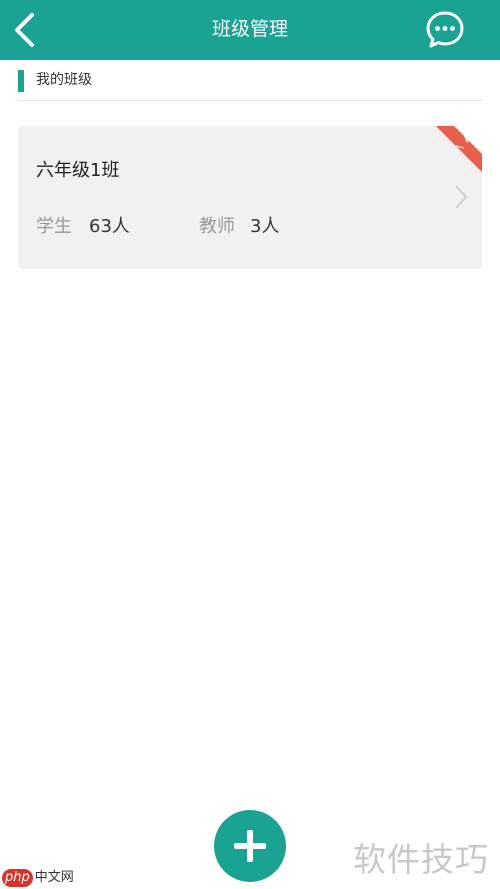 This screenshot has height=889, width=500. I want to click on class-card: 六年级1班 学生 63人 教师 3人, so click(250, 197).